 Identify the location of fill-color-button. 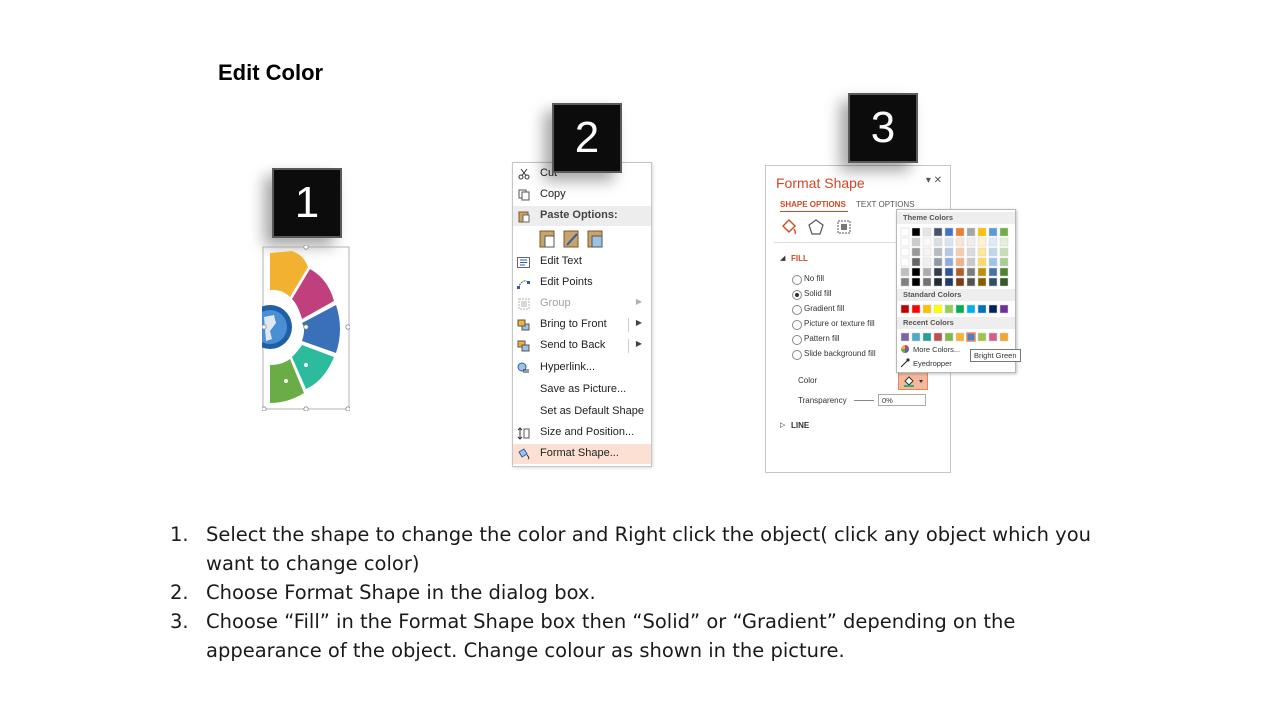
(913, 381).